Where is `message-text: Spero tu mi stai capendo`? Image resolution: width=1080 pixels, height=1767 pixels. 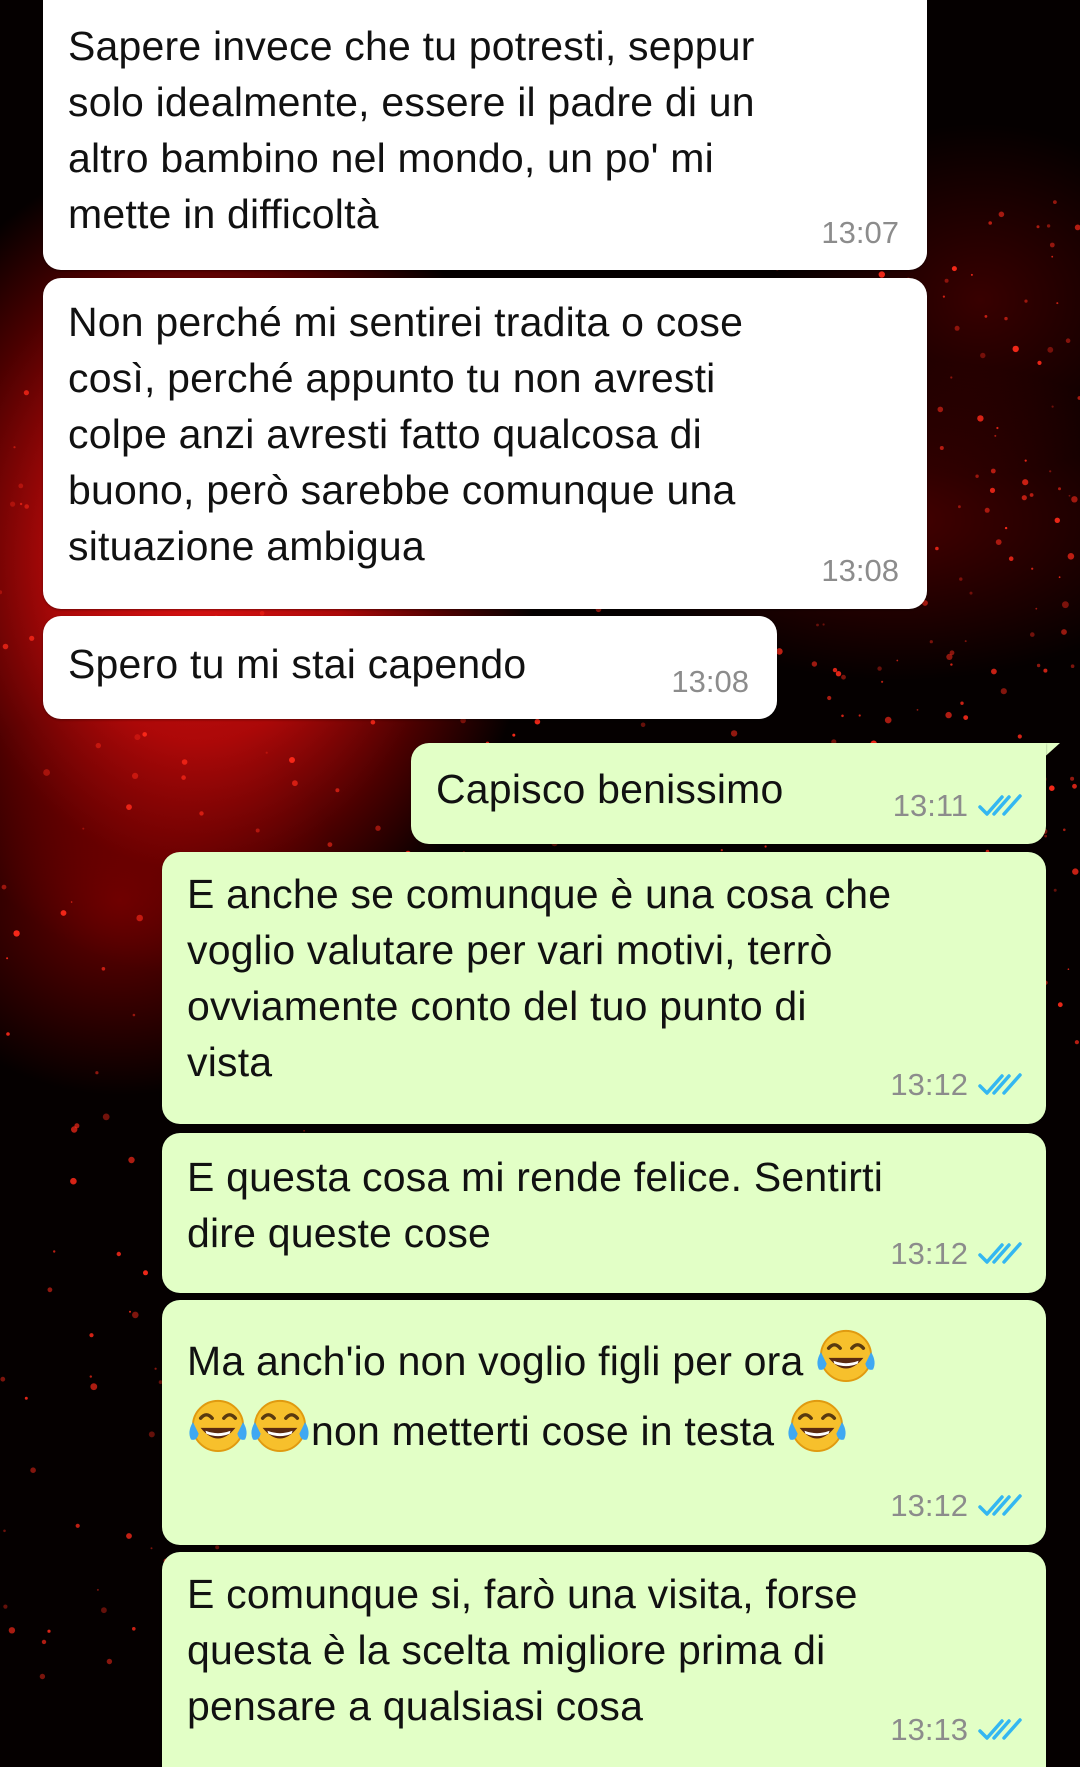 message-text: Spero tu mi stai capendo is located at coordinates (297, 664).